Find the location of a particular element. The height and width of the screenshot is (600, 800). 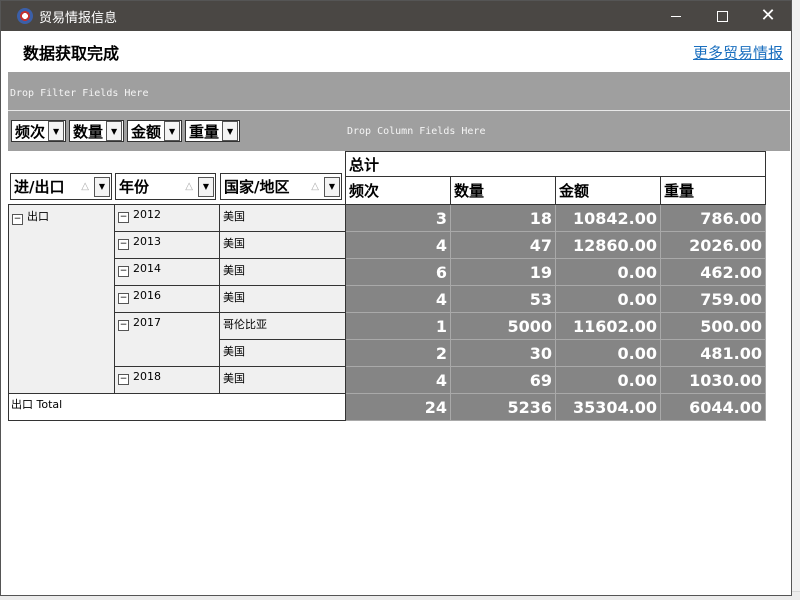

total-value-cell: 5236 is located at coordinates (503, 407).